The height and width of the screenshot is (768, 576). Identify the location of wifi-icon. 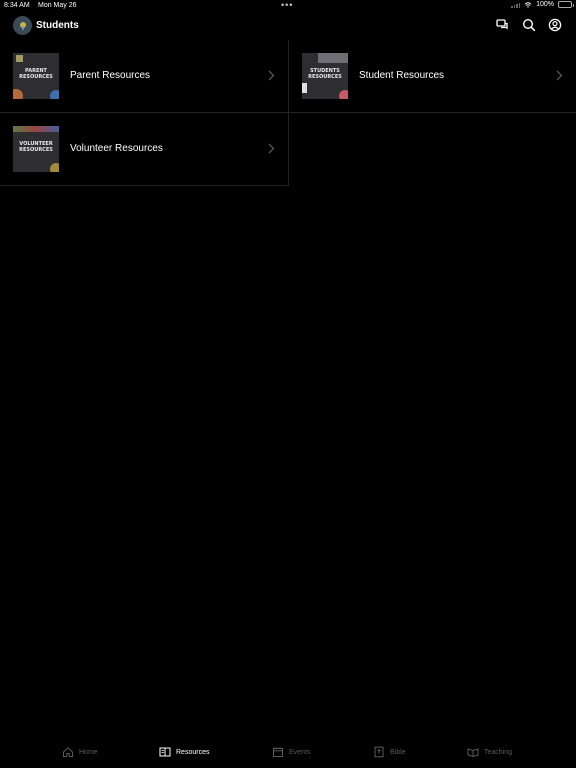
(528, 4).